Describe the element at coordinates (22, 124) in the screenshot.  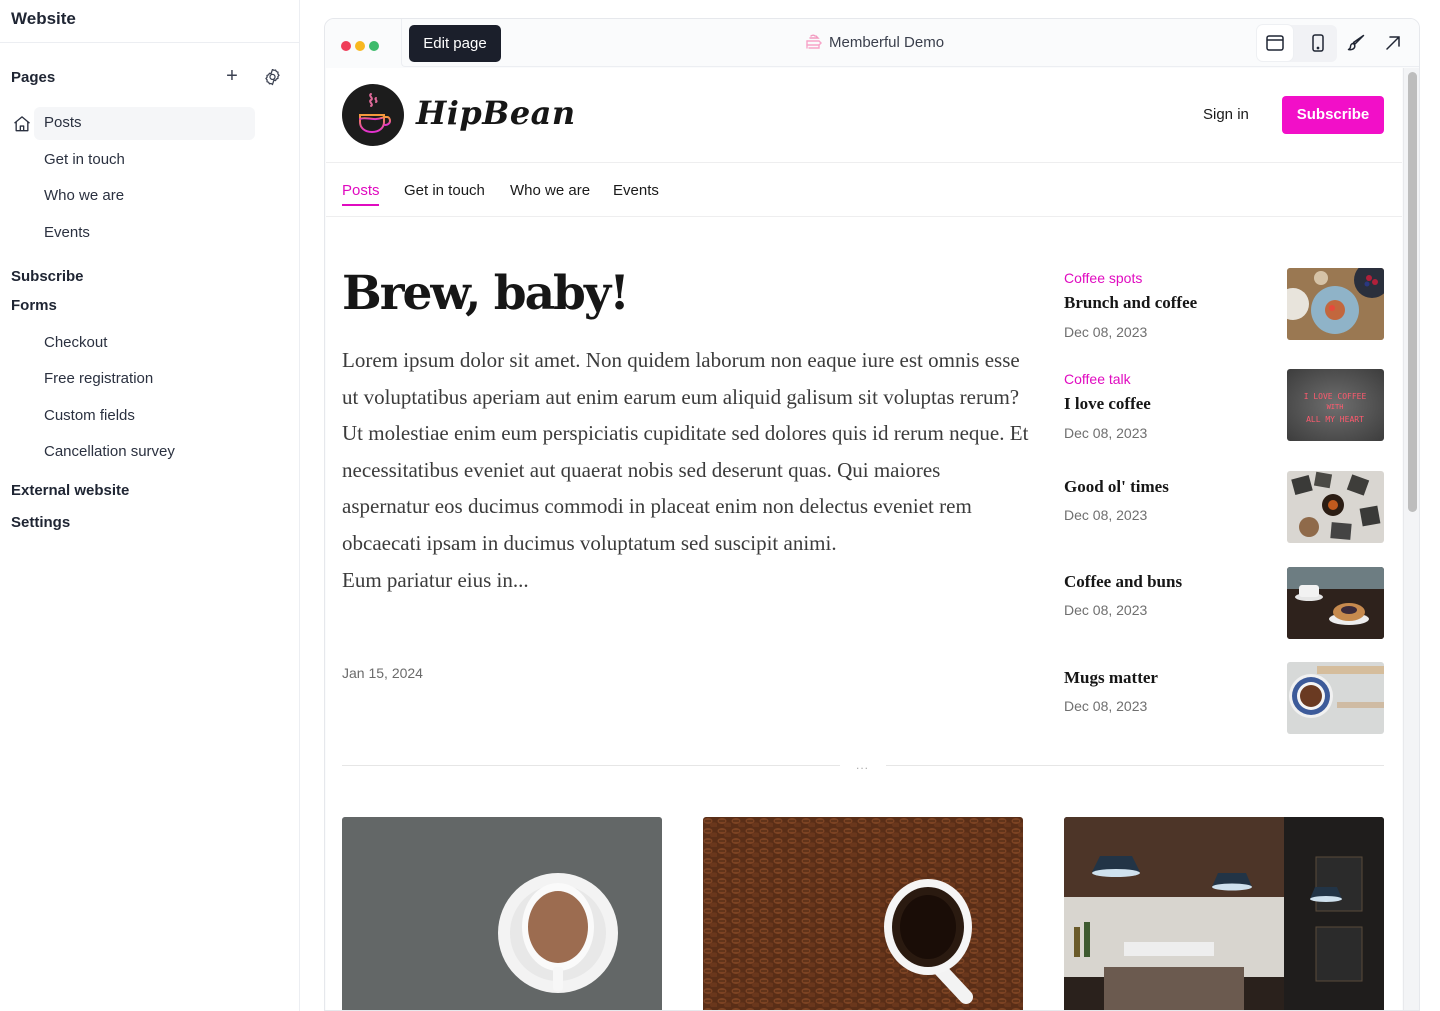
I see `home-icon` at that location.